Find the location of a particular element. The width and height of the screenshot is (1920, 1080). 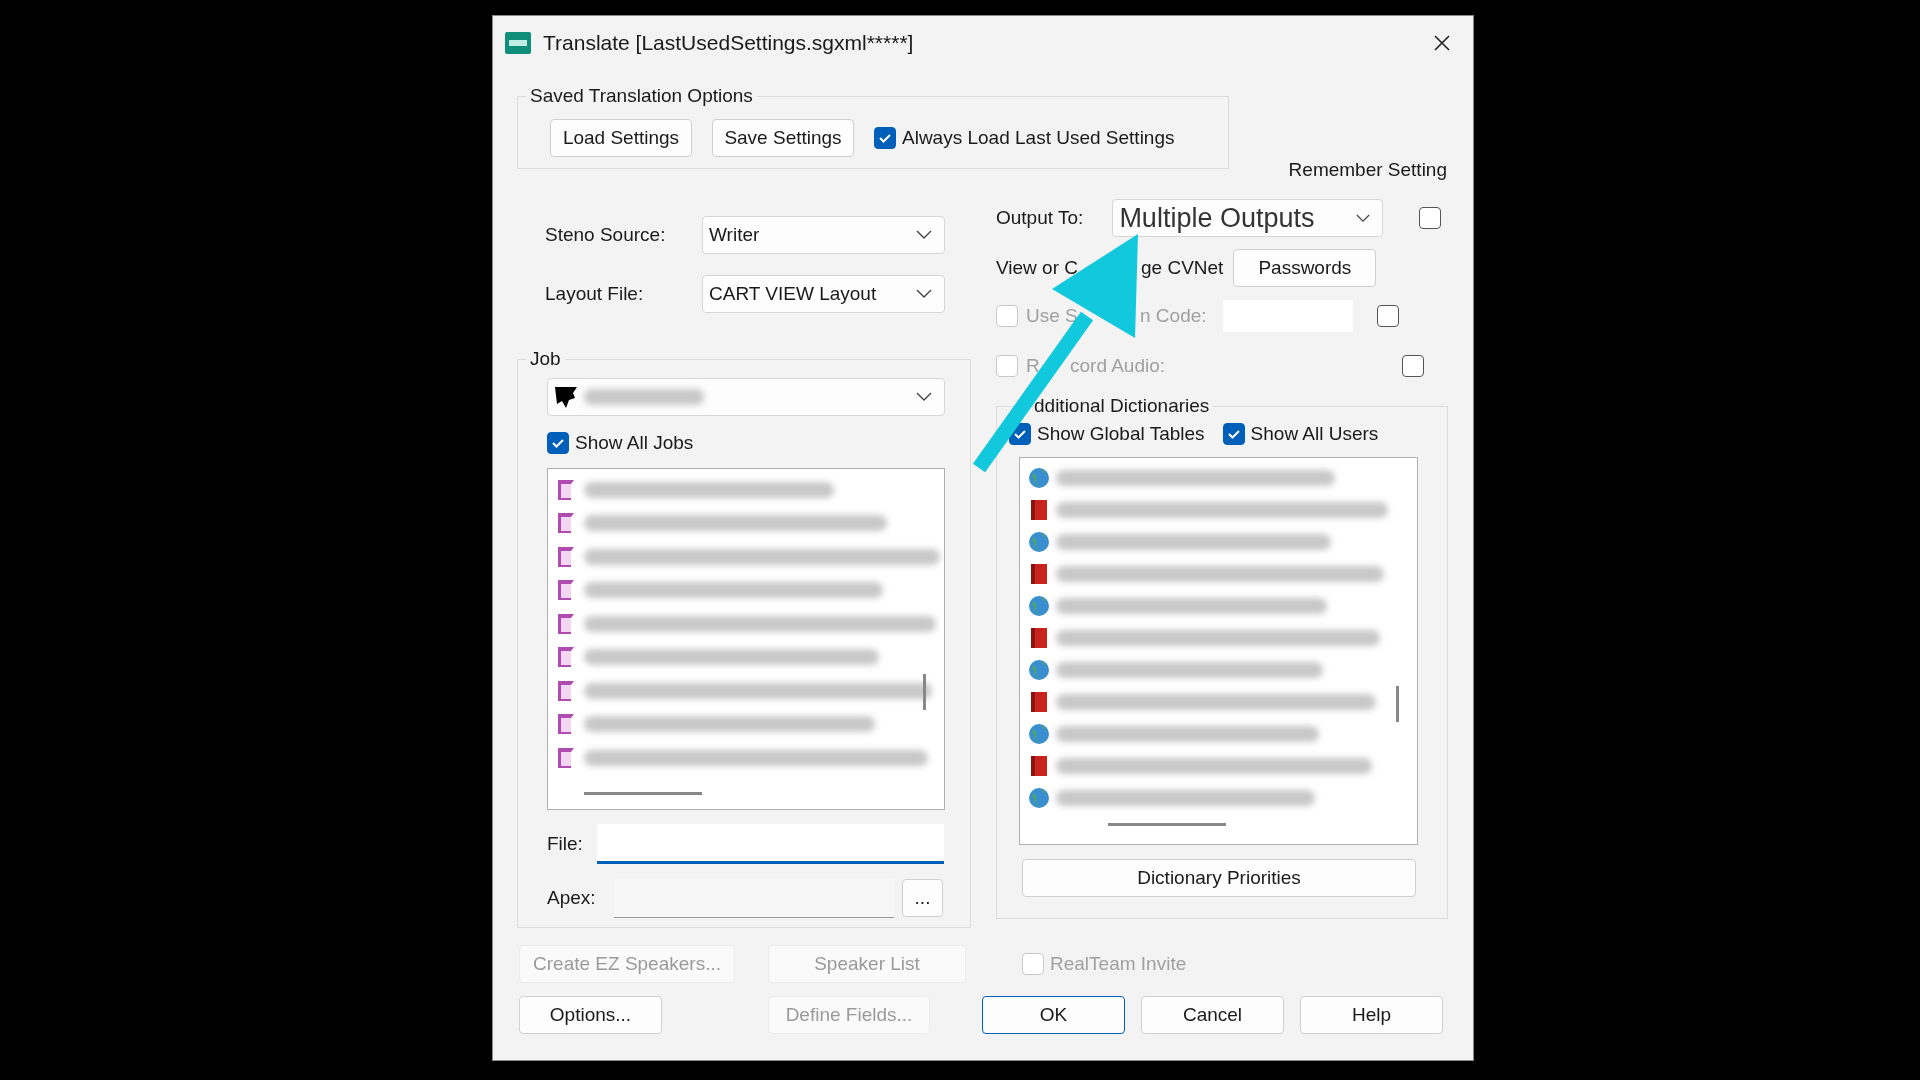

record-audio-label: cord Audio: is located at coordinates (1118, 366).